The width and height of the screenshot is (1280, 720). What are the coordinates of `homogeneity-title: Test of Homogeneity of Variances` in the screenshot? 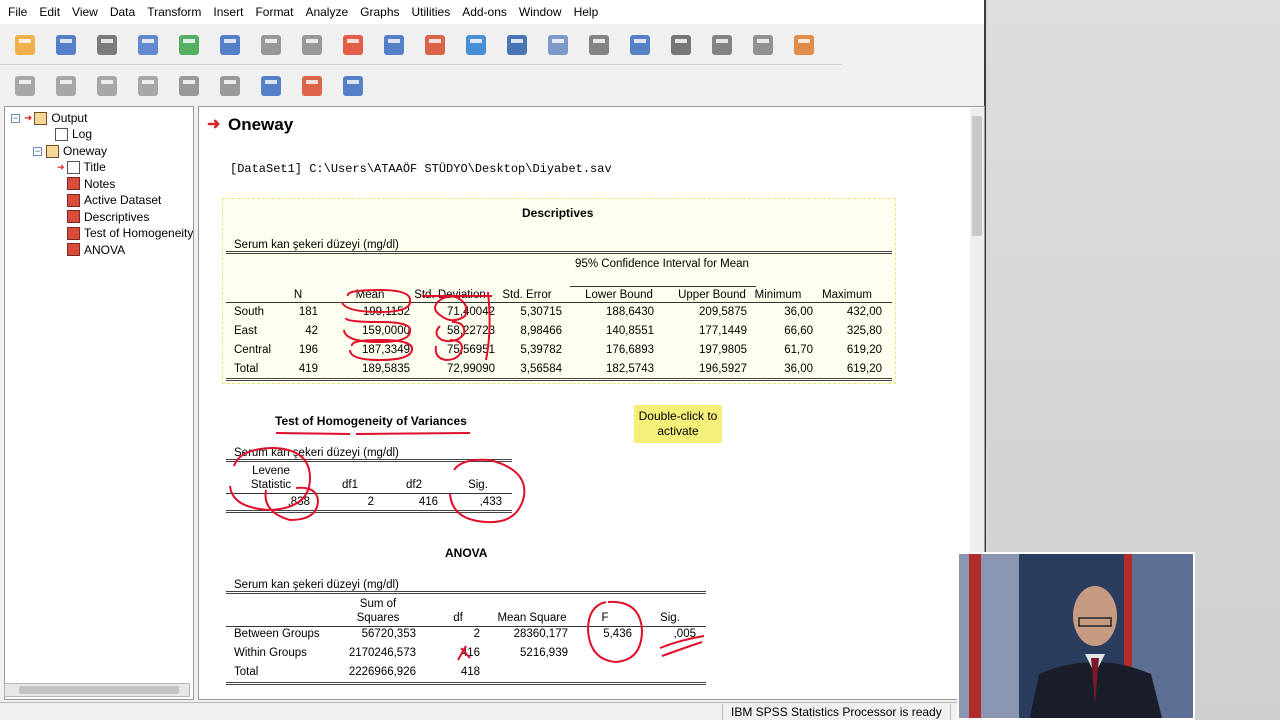 It's located at (371, 421).